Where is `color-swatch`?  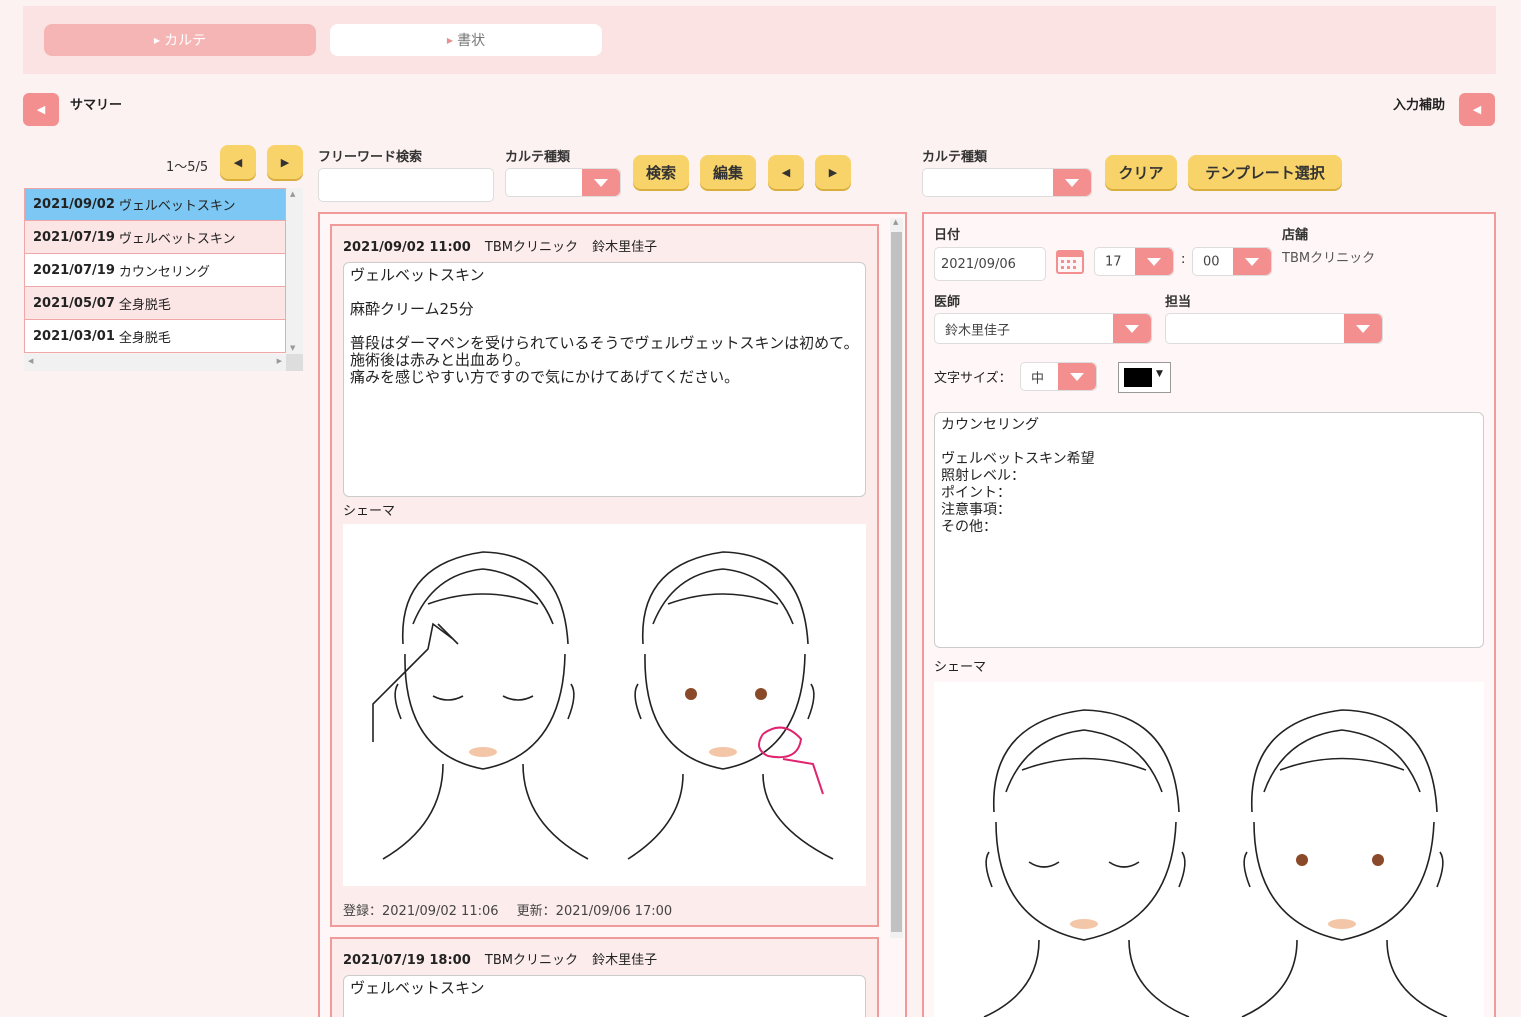 color-swatch is located at coordinates (1138, 377).